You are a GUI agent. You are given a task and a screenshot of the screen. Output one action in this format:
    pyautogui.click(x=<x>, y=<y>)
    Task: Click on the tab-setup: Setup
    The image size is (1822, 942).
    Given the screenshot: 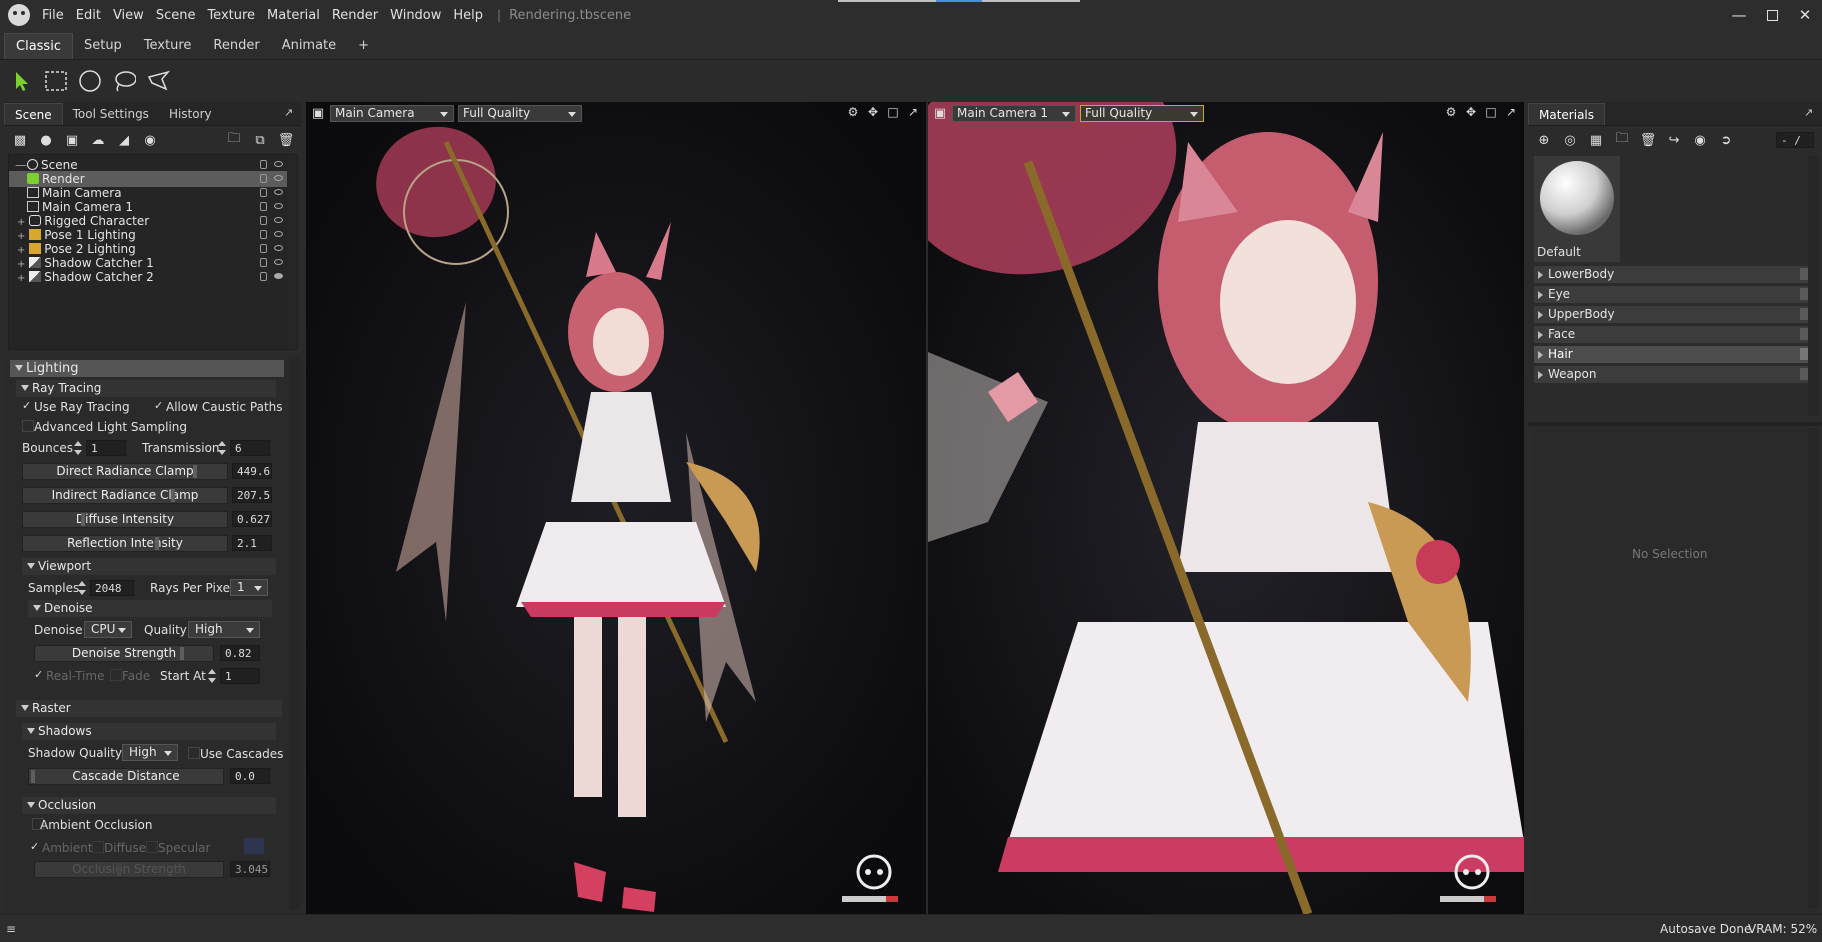 What is the action you would take?
    pyautogui.click(x=103, y=46)
    